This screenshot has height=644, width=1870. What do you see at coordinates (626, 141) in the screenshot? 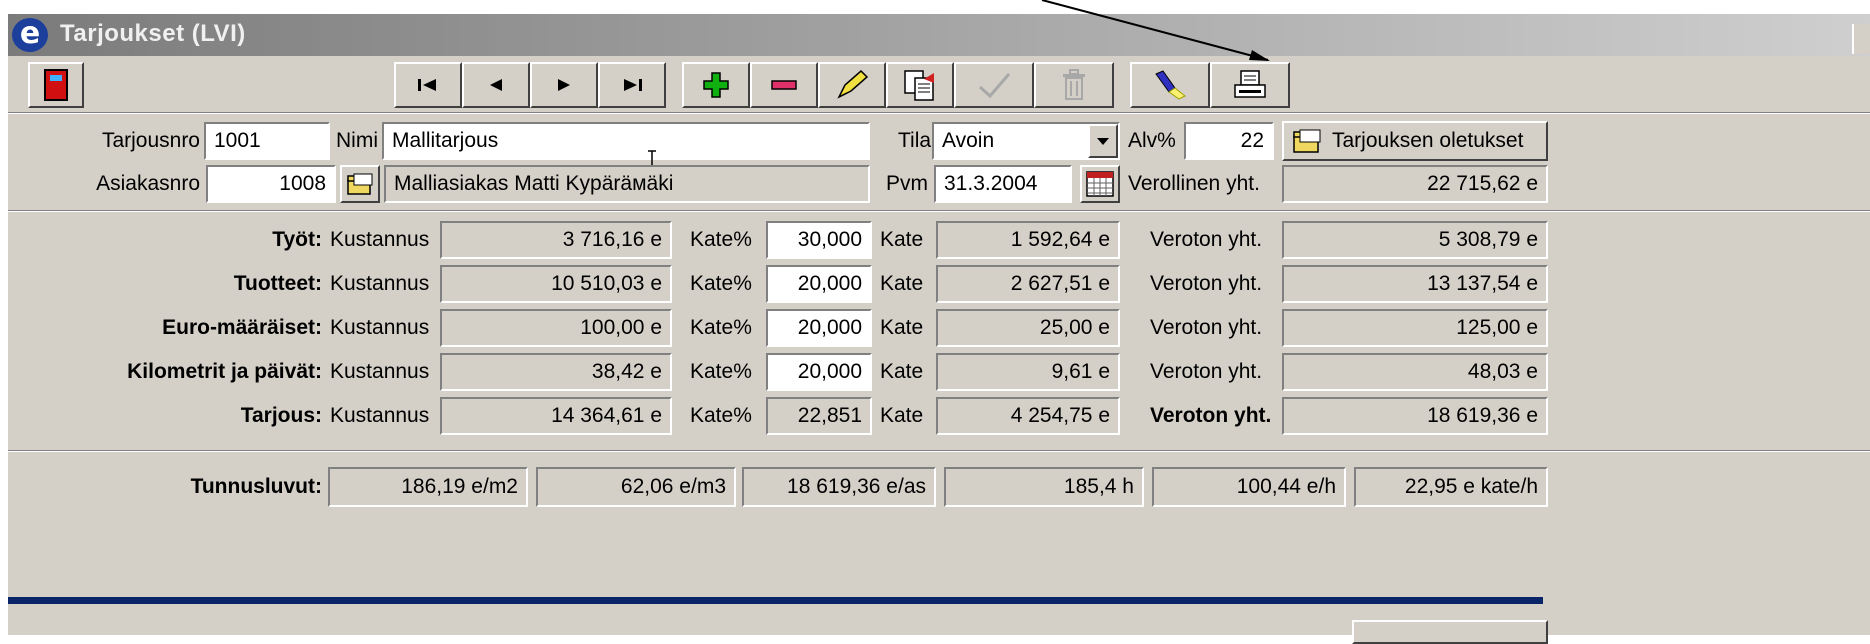
I see `nimi-field: Mallitarjous` at bounding box center [626, 141].